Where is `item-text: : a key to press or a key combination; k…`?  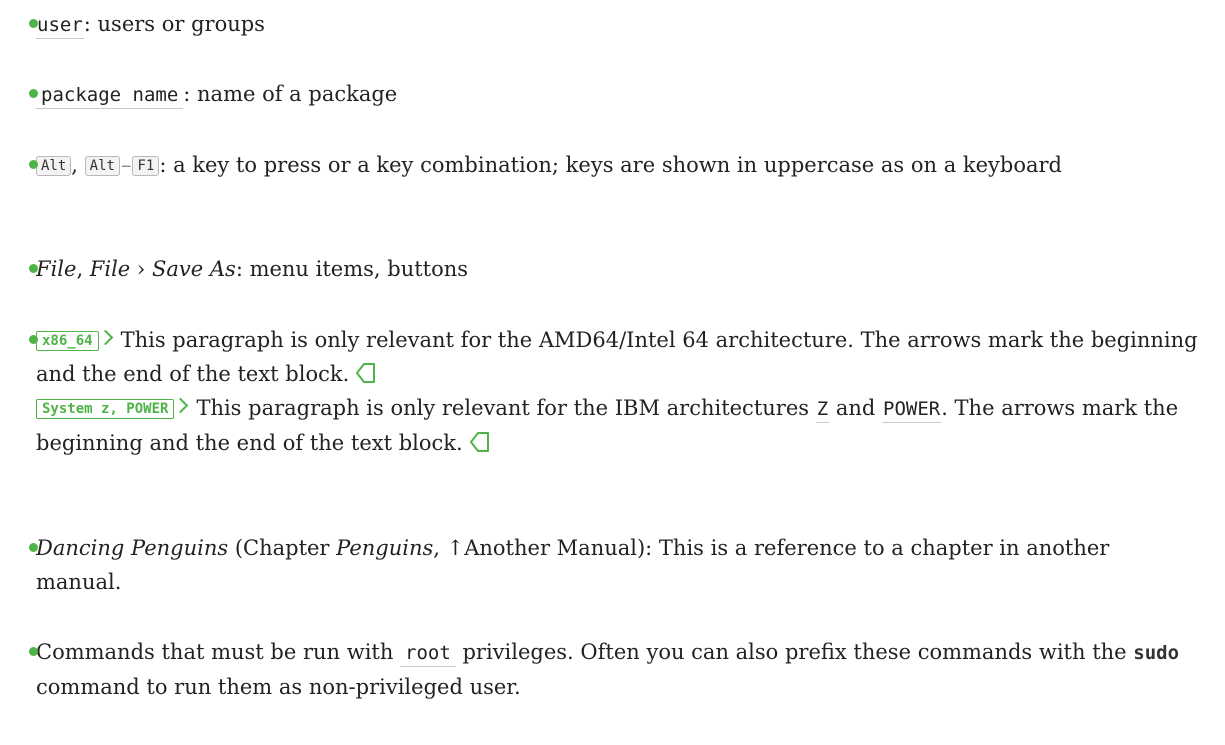
item-text: : a key to press or a key combination; k… is located at coordinates (611, 165).